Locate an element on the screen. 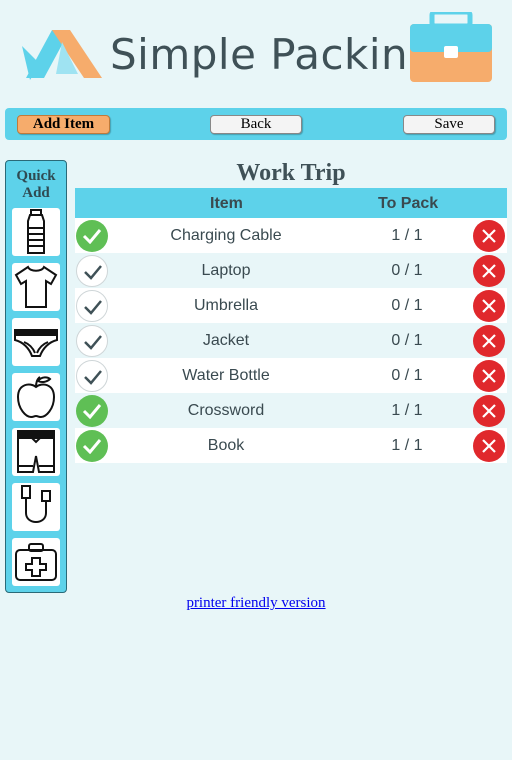 Image resolution: width=512 pixels, height=760 pixels. item-name: Jacket is located at coordinates (226, 340).